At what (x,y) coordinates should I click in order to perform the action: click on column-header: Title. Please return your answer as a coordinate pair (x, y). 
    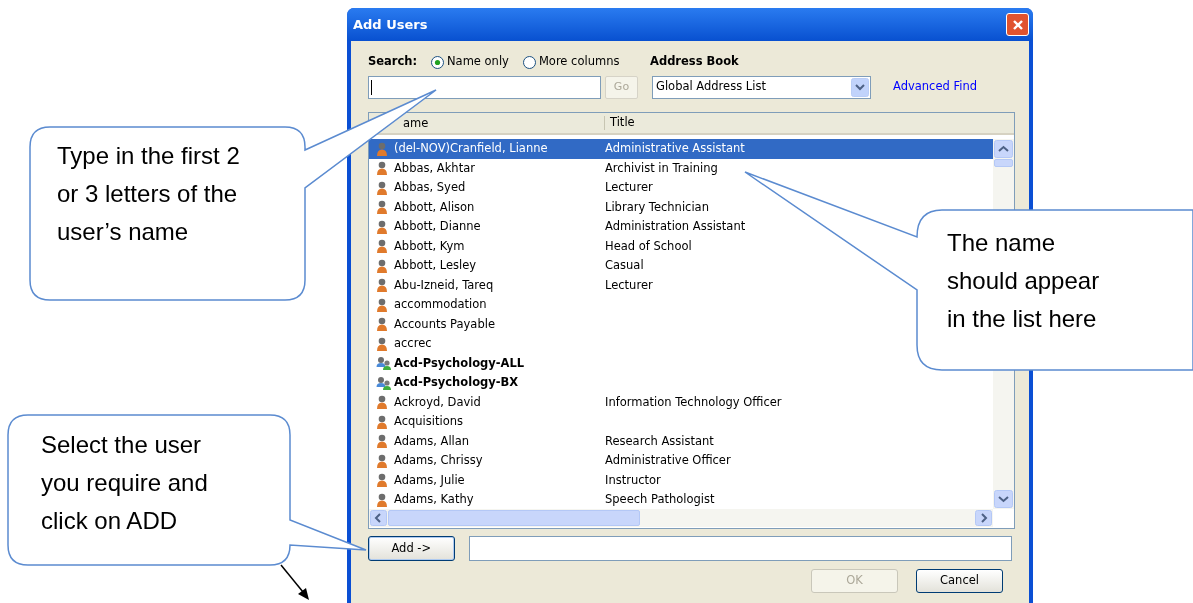
    Looking at the image, I should click on (620, 123).